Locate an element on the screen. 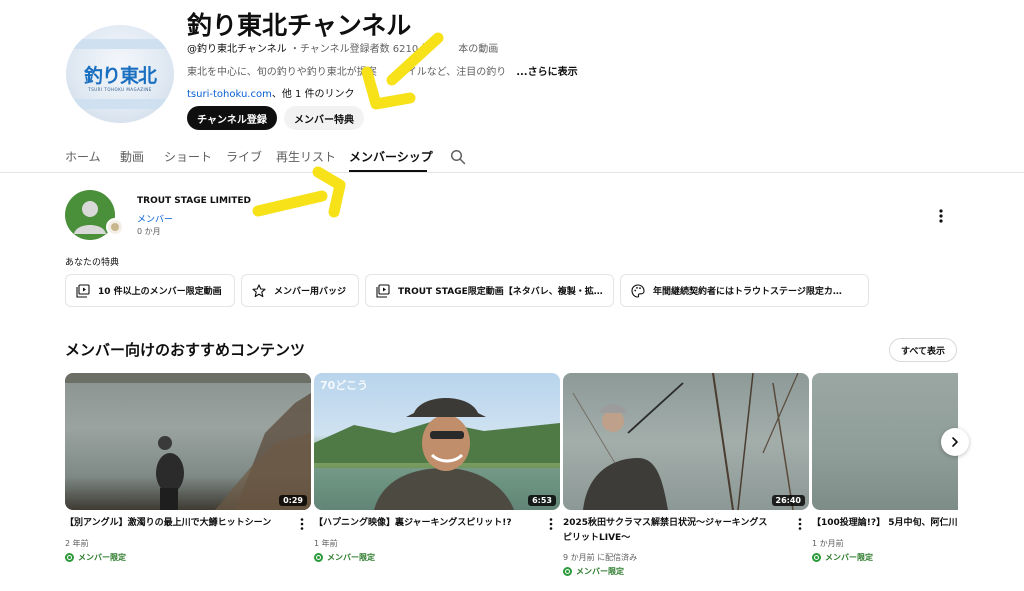  perk-label: 10 件以上のメンバー限定動画 is located at coordinates (160, 292).